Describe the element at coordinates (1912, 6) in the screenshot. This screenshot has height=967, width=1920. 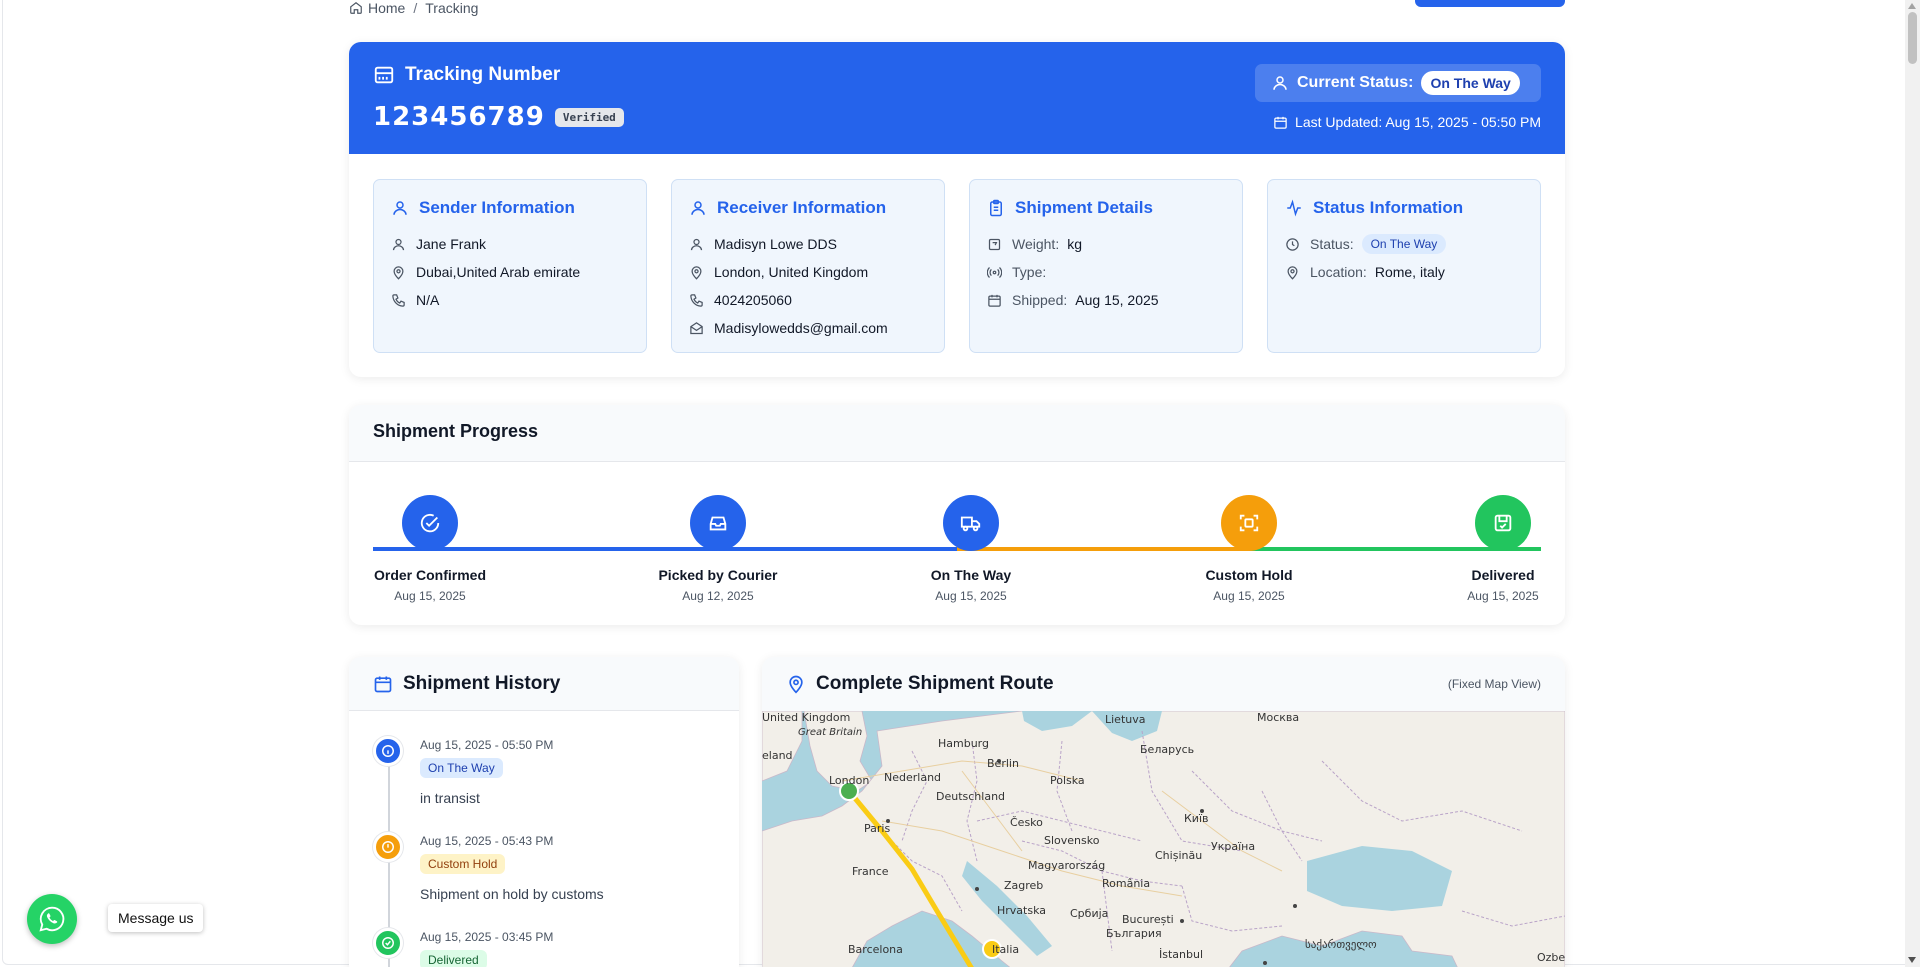
I see `scroll-up-arrow` at that location.